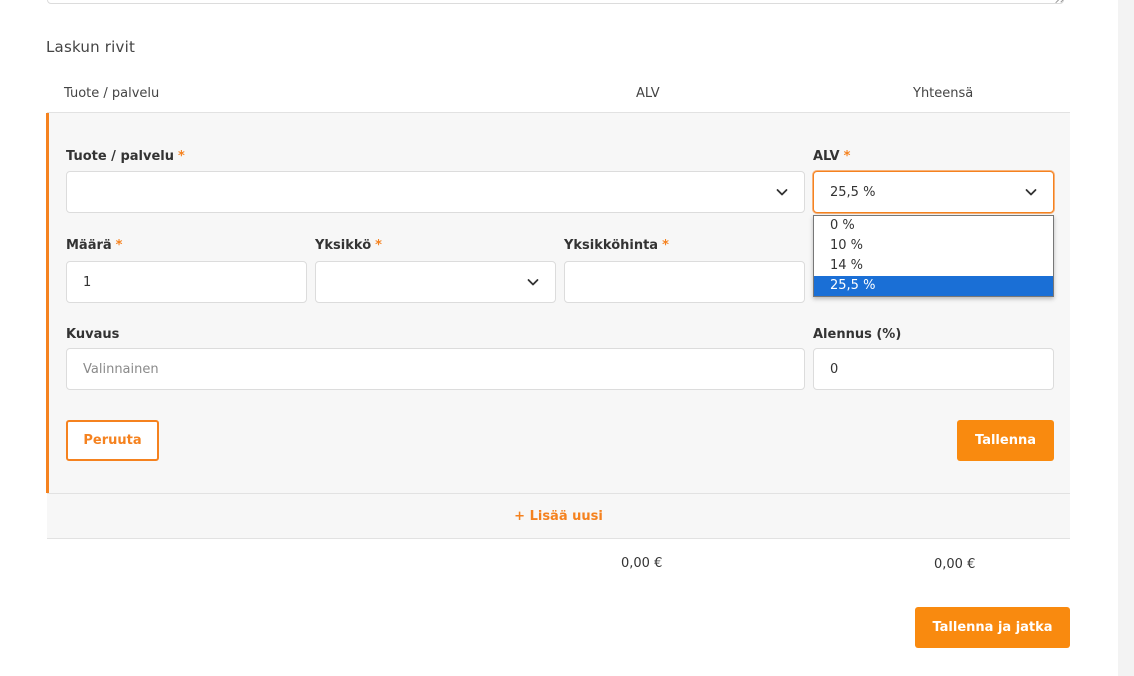 The height and width of the screenshot is (676, 1134). Describe the element at coordinates (834, 369) in the screenshot. I see `discount-input-value: 0` at that location.